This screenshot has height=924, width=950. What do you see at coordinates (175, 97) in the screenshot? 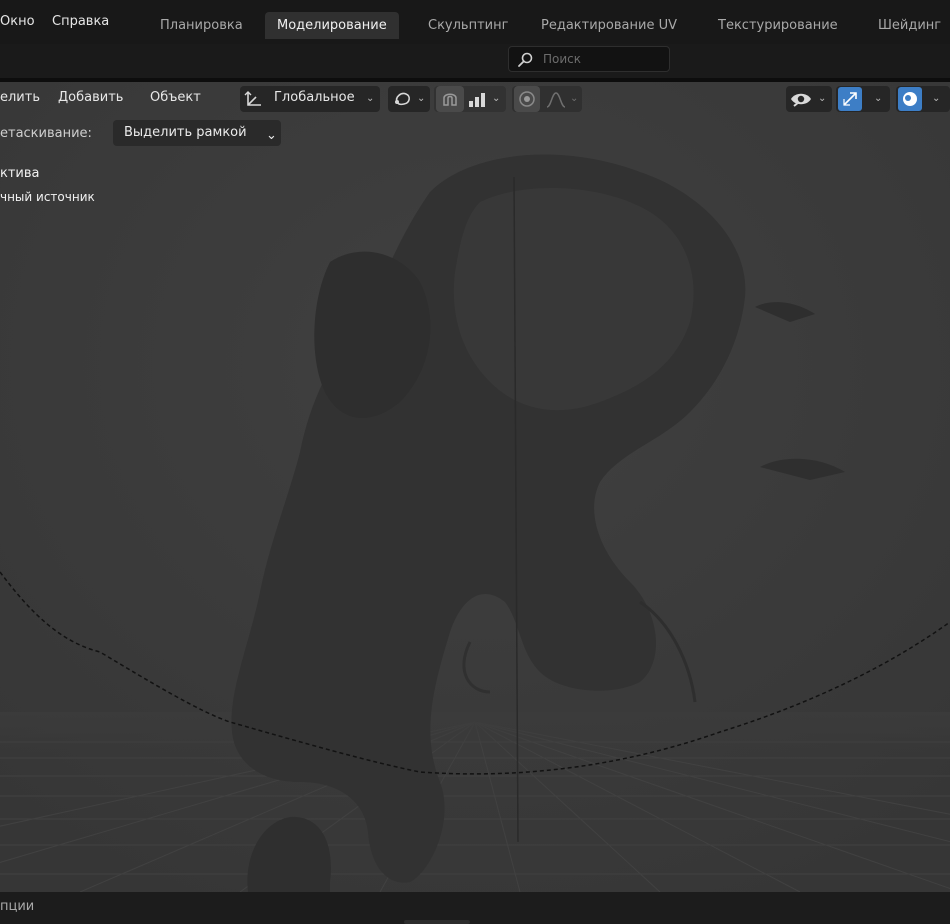
I see `menu-object: Объект` at bounding box center [175, 97].